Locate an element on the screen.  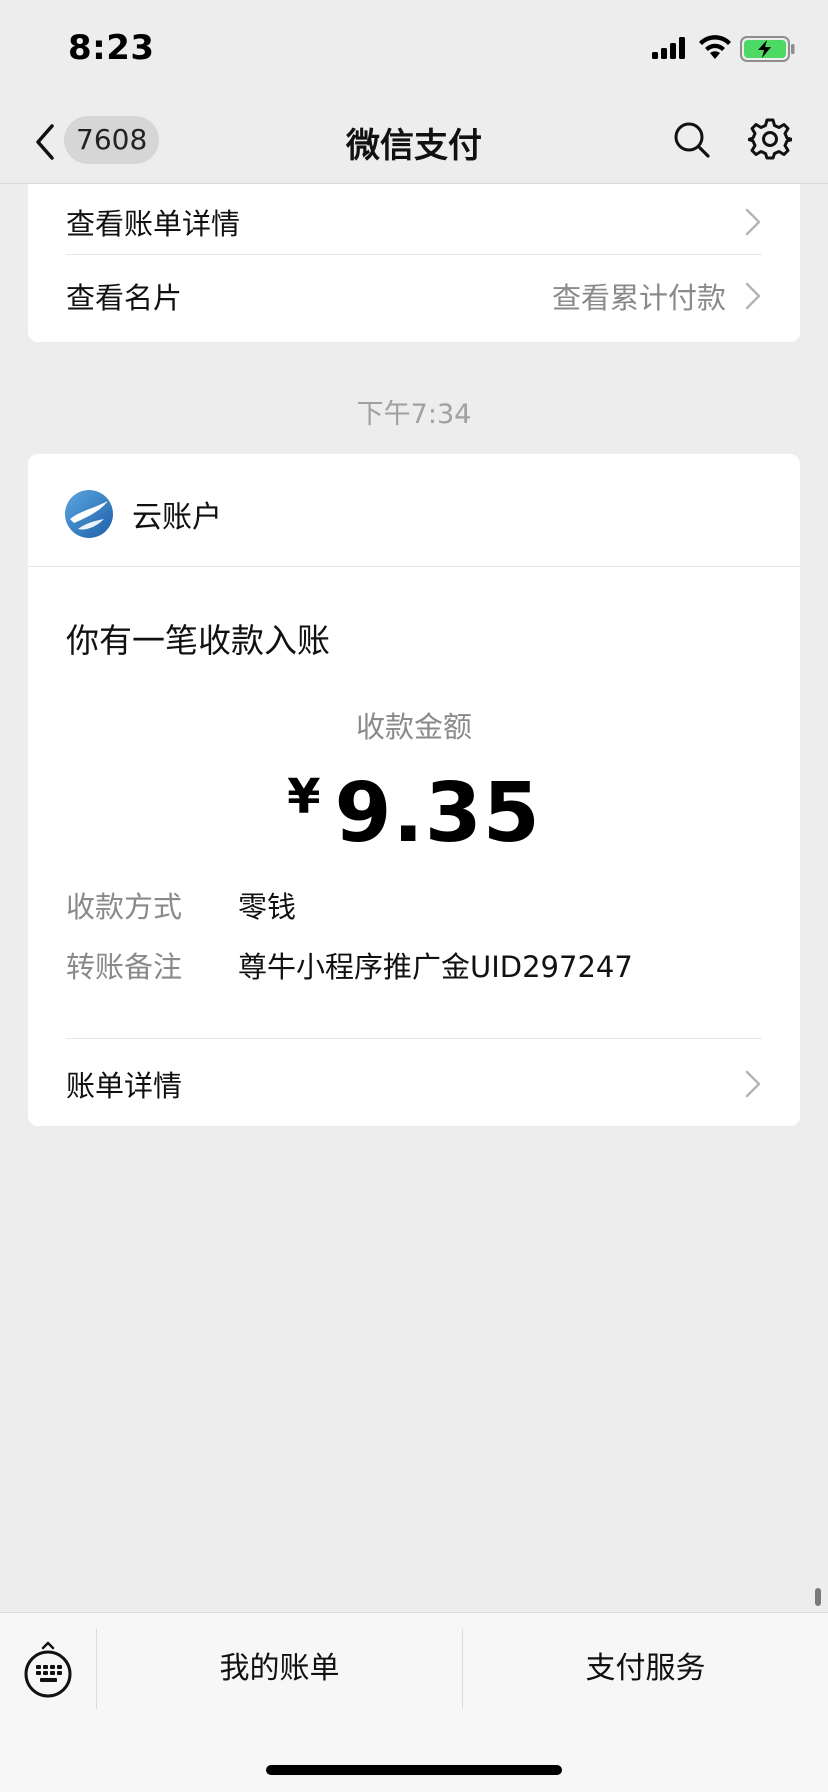
view-cumulative-payment-link: 查看累计付款 is located at coordinates (639, 296).